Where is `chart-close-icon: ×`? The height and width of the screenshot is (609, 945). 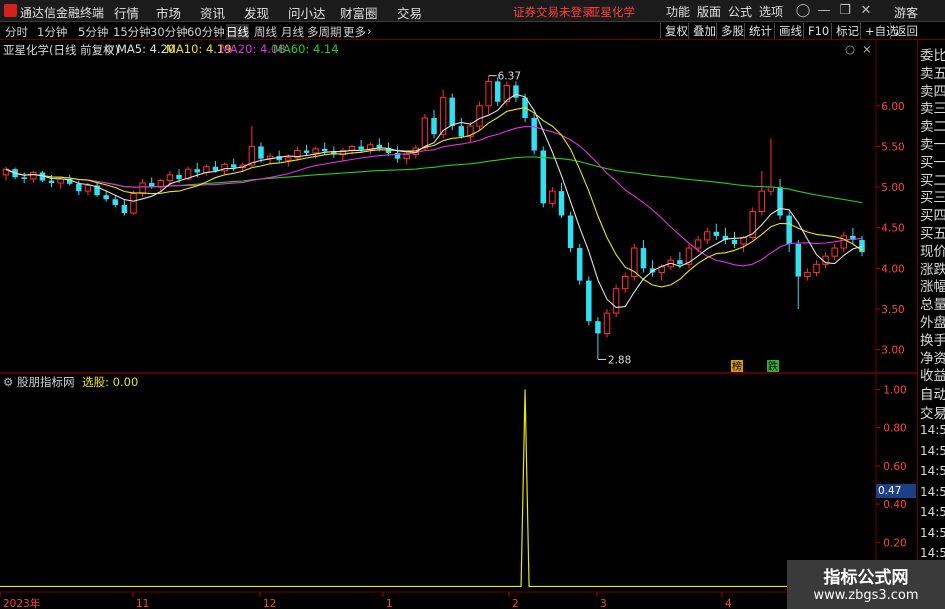 chart-close-icon: × is located at coordinates (867, 49).